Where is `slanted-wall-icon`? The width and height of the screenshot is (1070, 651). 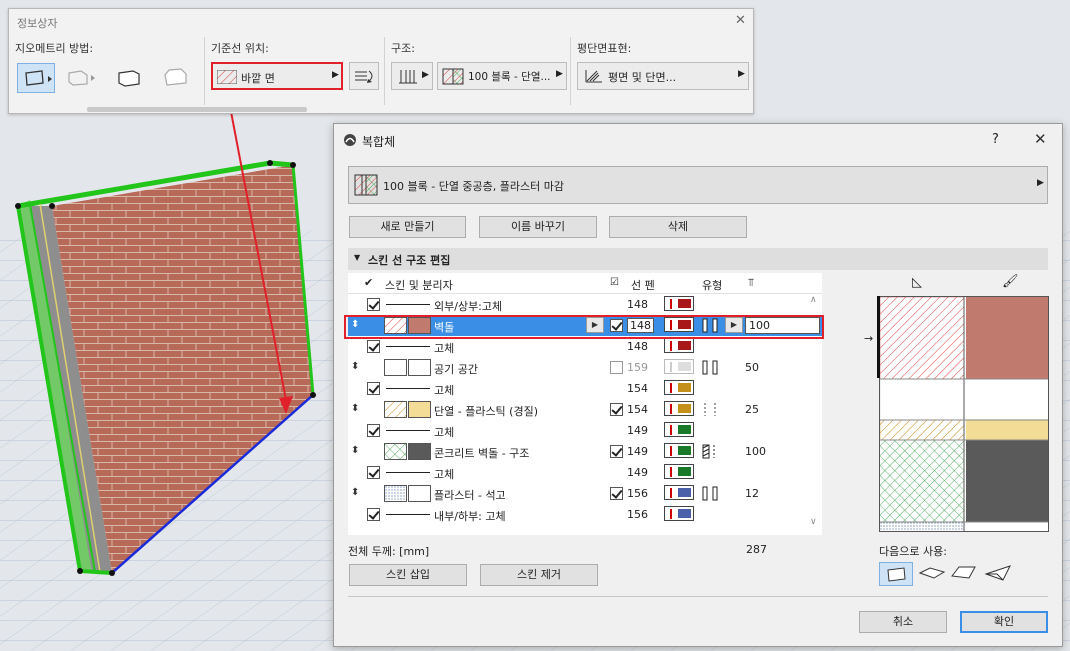
slanted-wall-icon is located at coordinates (130, 78).